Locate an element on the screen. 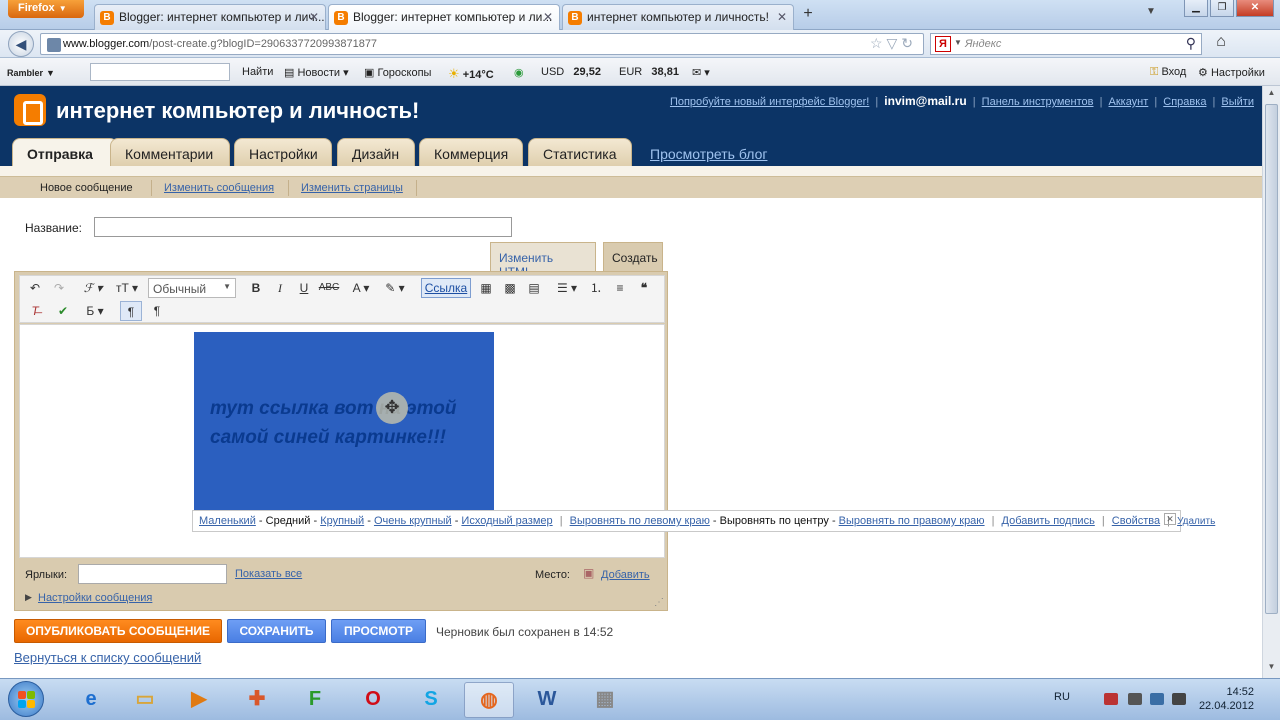  align-right-link: Выровнять по правому краю is located at coordinates (912, 521).